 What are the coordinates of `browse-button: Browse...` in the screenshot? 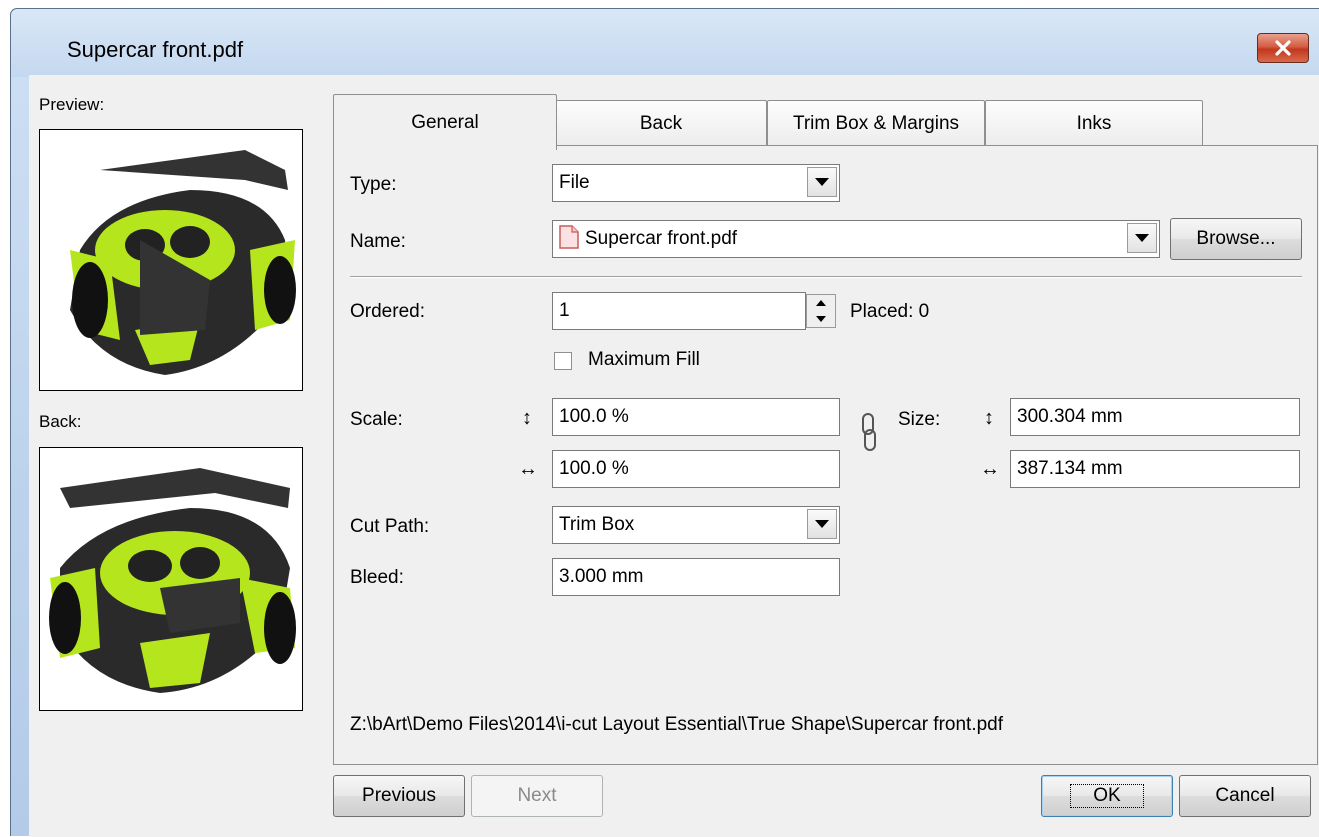 It's located at (1236, 239).